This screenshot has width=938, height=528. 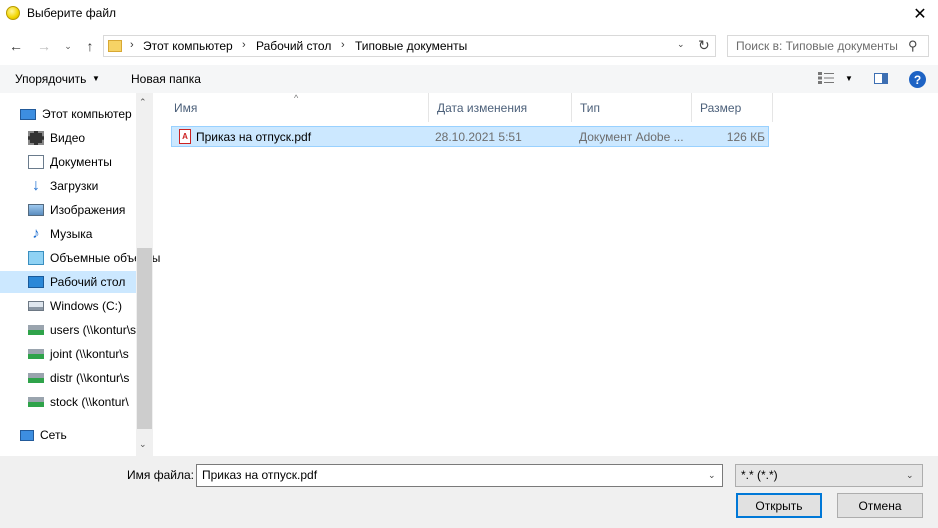 I want to click on file-name: Приказ на отпуск.pdf, so click(x=254, y=137).